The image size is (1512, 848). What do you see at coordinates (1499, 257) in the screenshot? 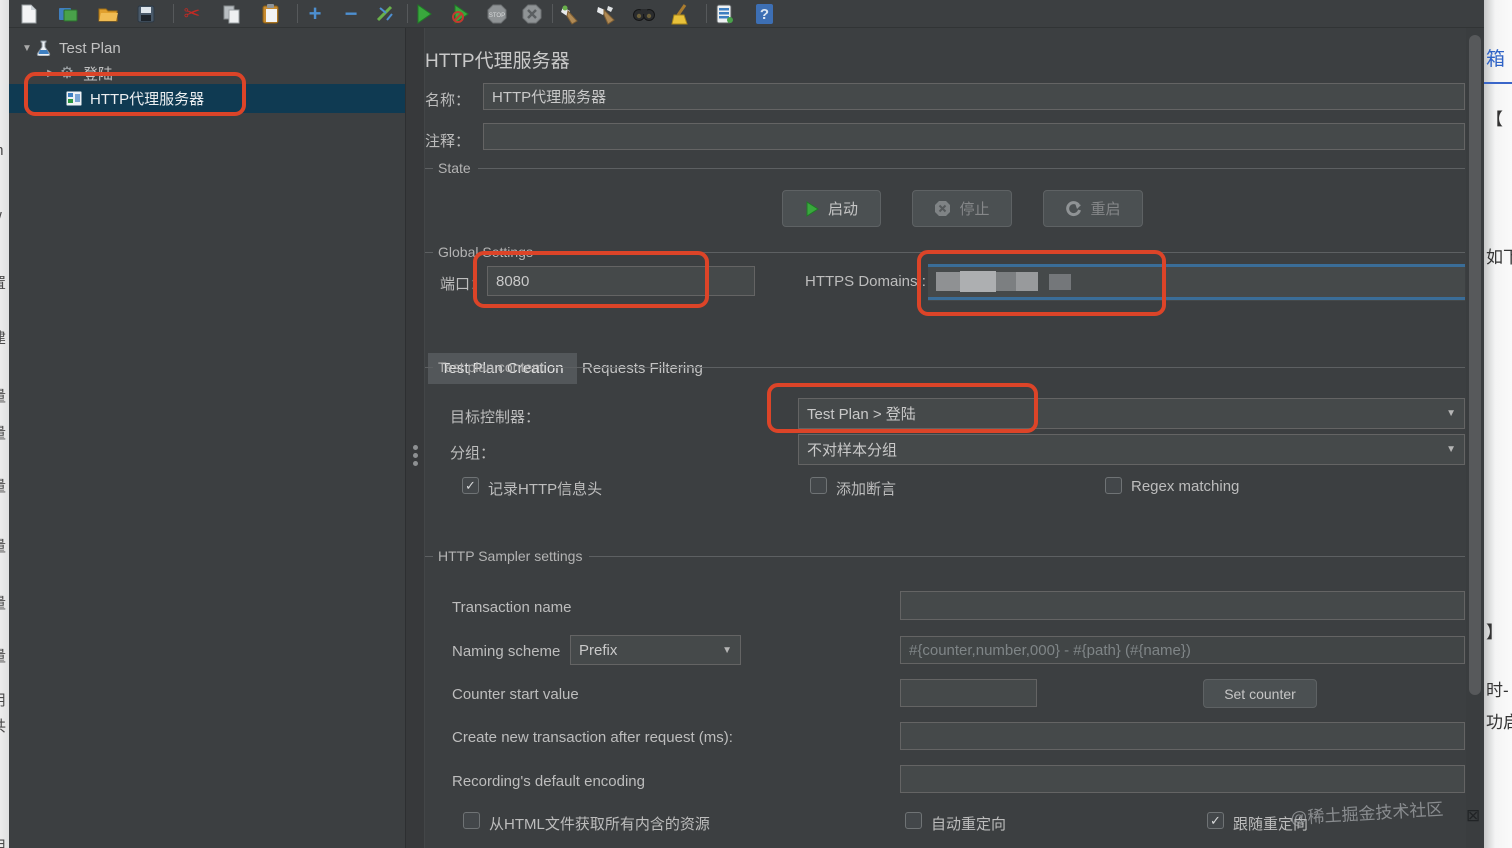
I see `article-fragment: 如下` at bounding box center [1499, 257].